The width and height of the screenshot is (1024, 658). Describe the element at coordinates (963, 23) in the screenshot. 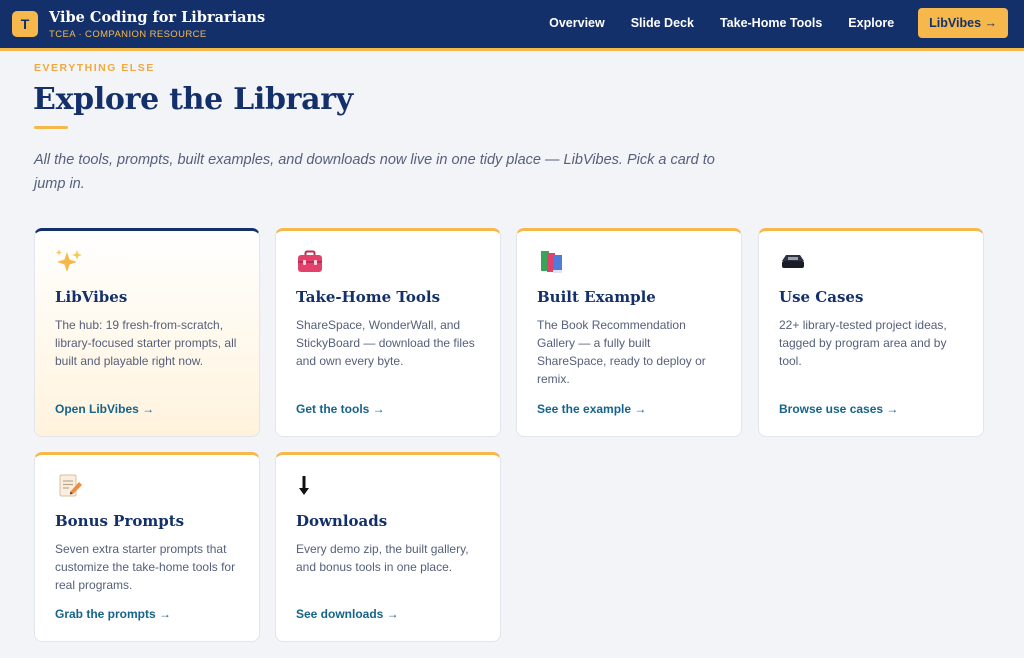

I see `libvibes-cta-button: LibVibes →` at that location.